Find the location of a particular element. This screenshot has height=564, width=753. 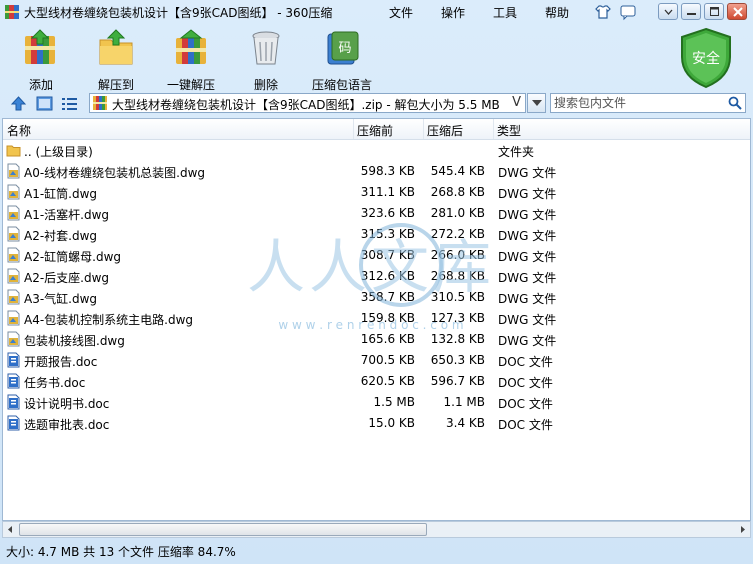

toolbar: 添加 解压到 一键解压 删除 码 压缩包语言 is located at coordinates (376, 59).